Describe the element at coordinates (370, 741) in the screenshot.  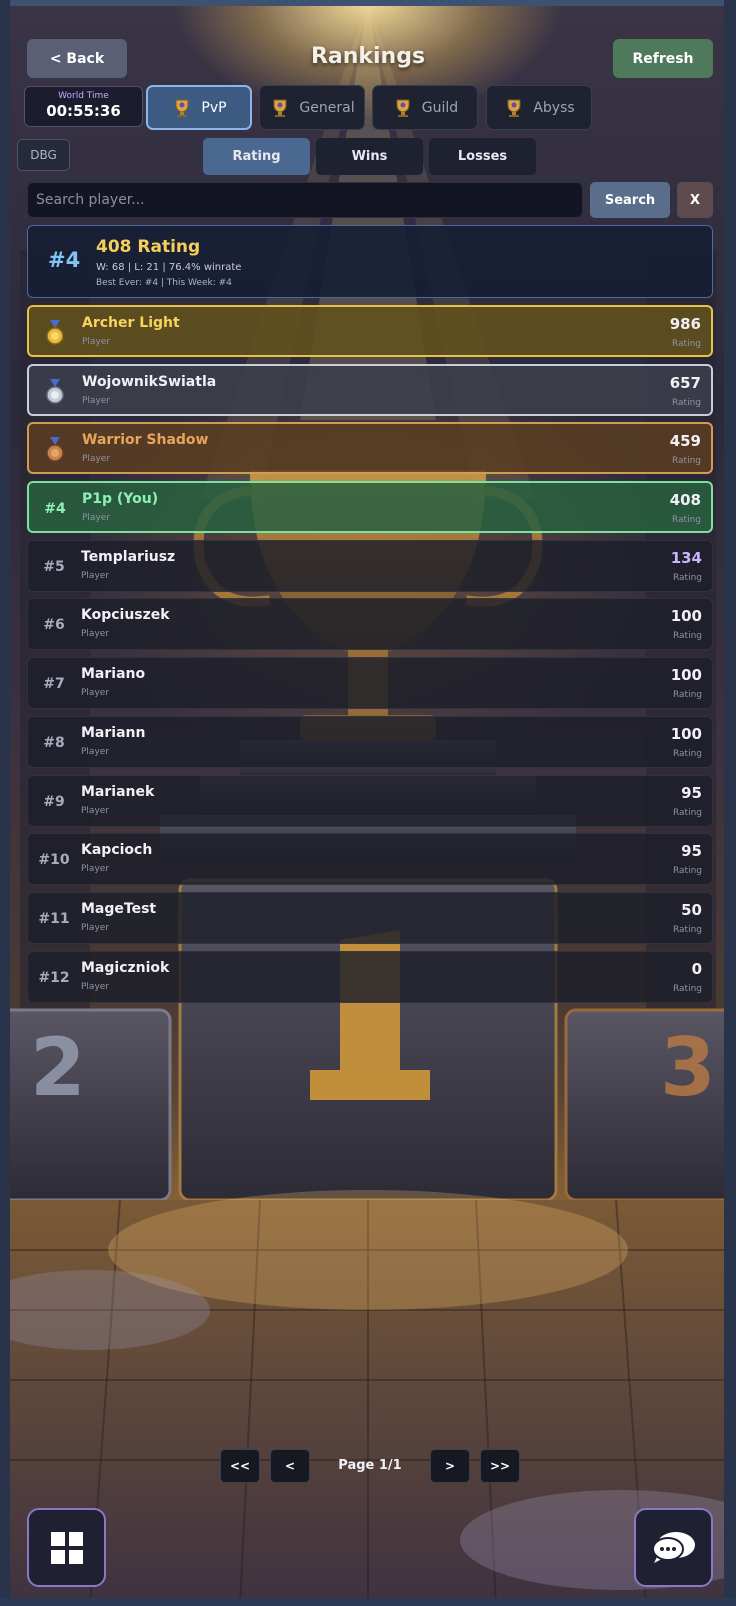
I see `ranking-row: #8 Mariann Player 100 Rating` at that location.